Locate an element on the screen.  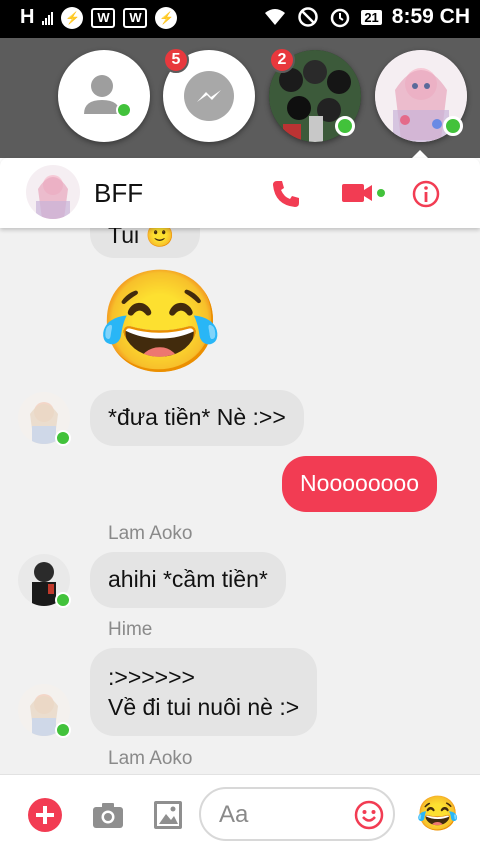
messenger-notification-icon: ⚡ is located at coordinates (72, 17).